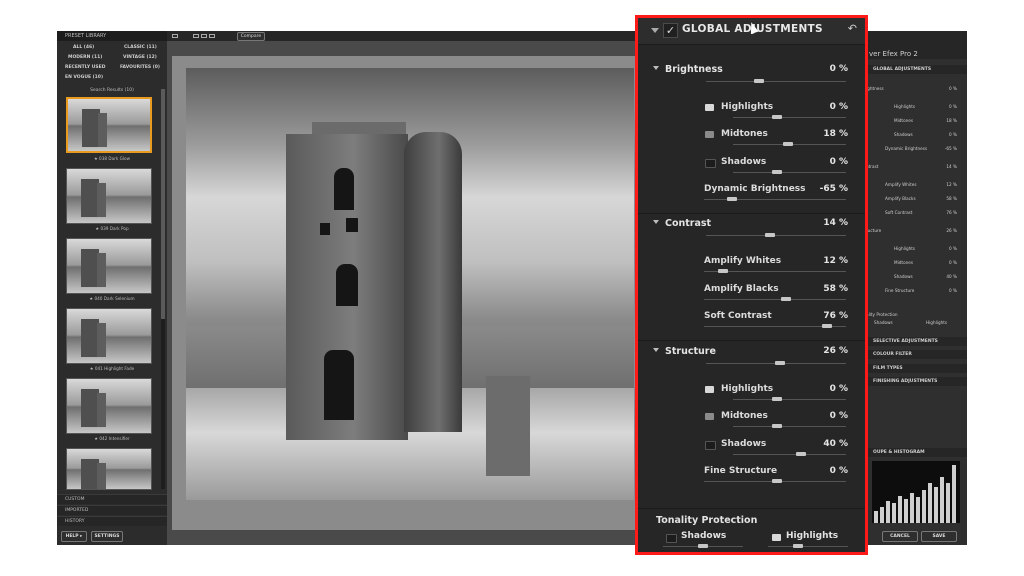  Describe the element at coordinates (801, 454) in the screenshot. I see `structure-shadows-knob` at that location.